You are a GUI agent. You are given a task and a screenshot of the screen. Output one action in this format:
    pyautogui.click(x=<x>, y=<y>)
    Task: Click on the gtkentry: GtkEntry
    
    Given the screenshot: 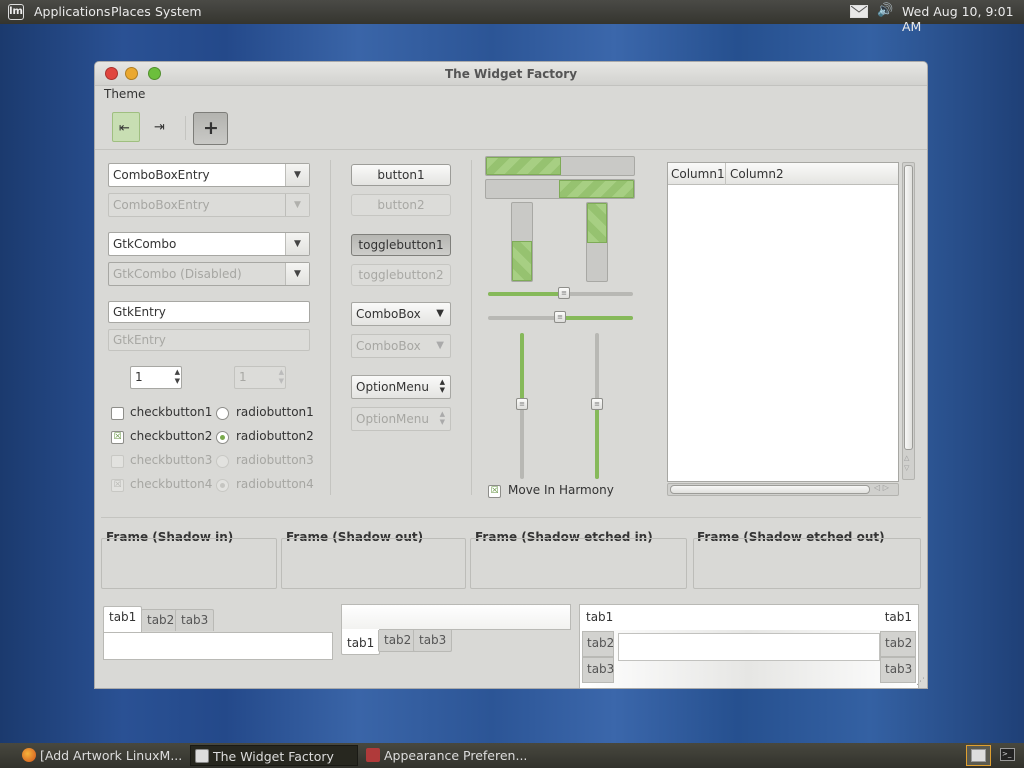 What is the action you would take?
    pyautogui.click(x=209, y=312)
    